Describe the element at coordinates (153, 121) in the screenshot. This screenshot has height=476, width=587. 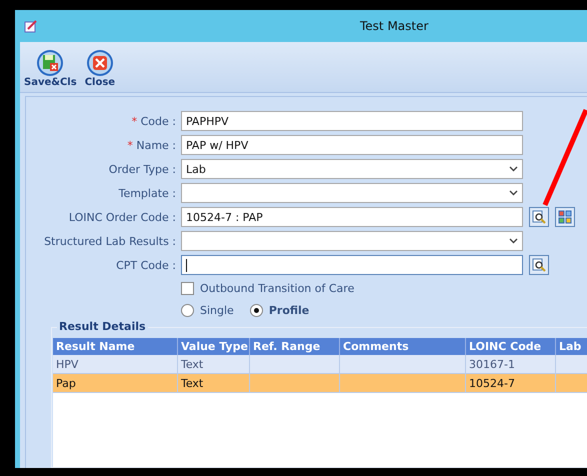
I see `field-label: * Code :` at that location.